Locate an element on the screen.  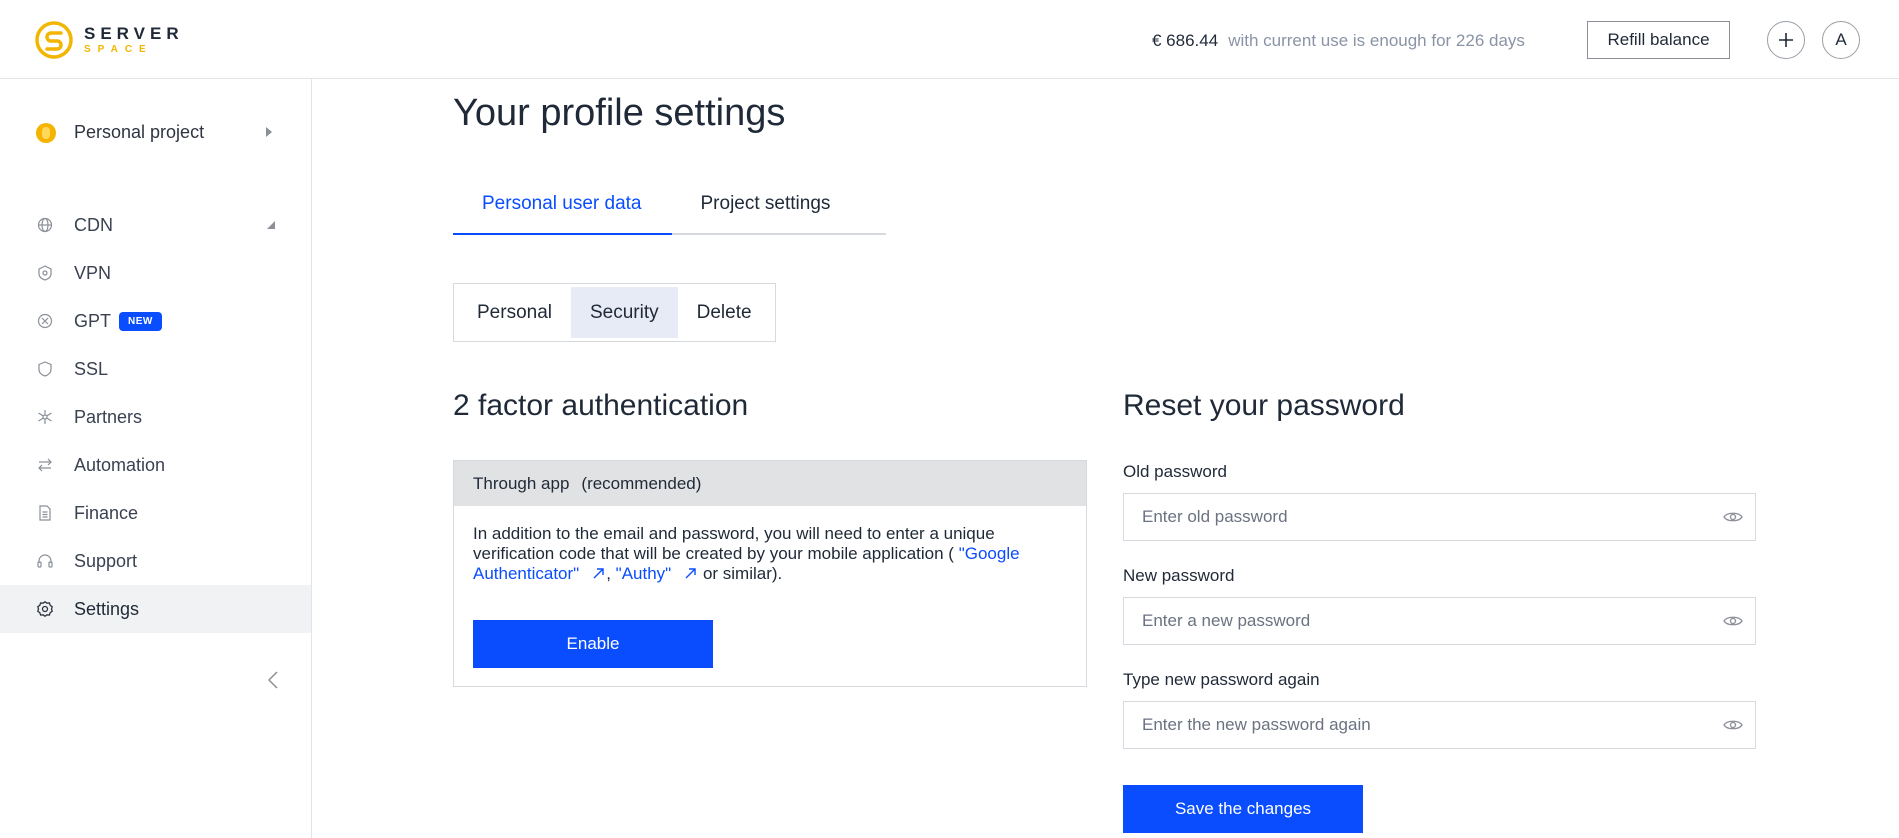
authy-link: "Authy" is located at coordinates (644, 573).